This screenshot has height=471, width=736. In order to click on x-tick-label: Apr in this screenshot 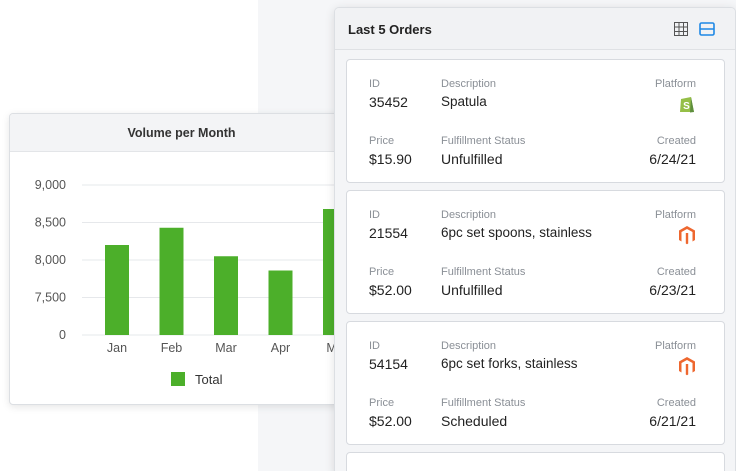, I will do `click(280, 348)`.